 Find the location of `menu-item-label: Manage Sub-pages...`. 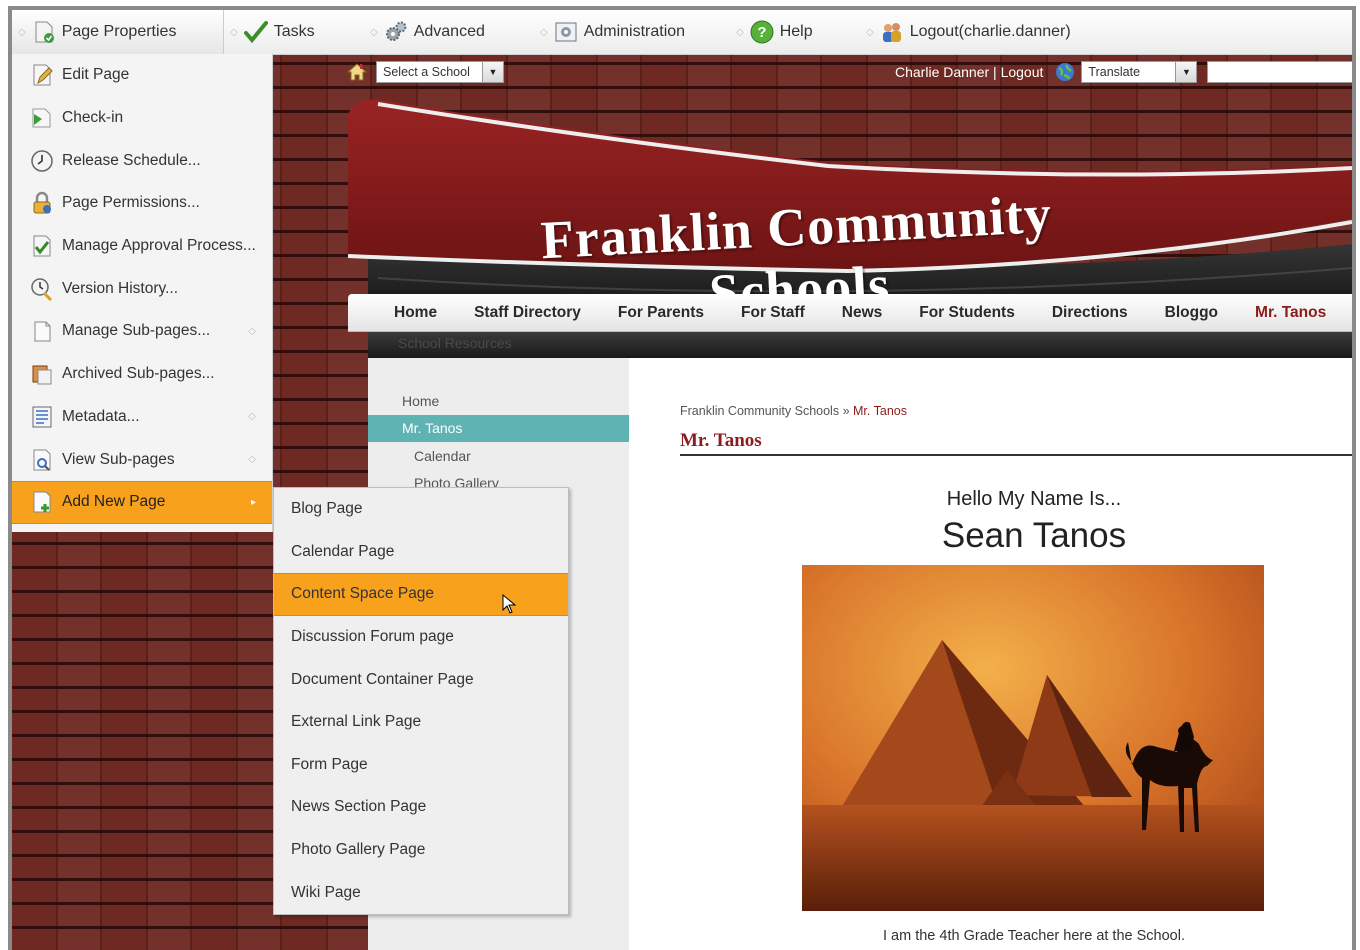

menu-item-label: Manage Sub-pages... is located at coordinates (136, 331).